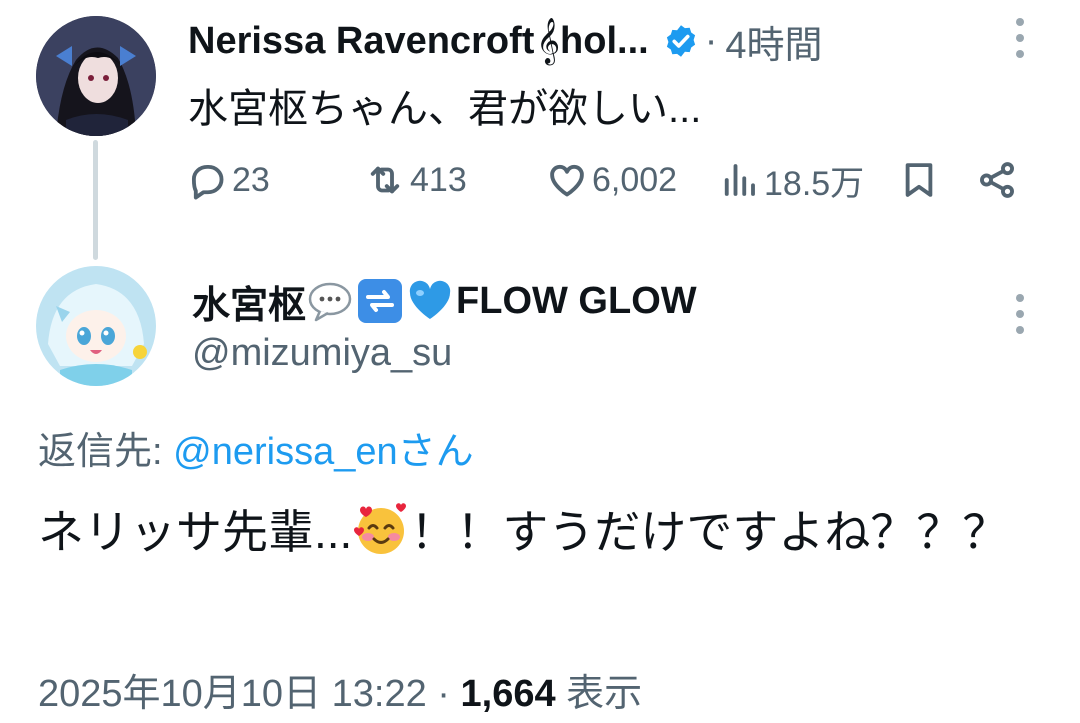  Describe the element at coordinates (95, 200) in the screenshot. I see `thread-connector-line` at that location.